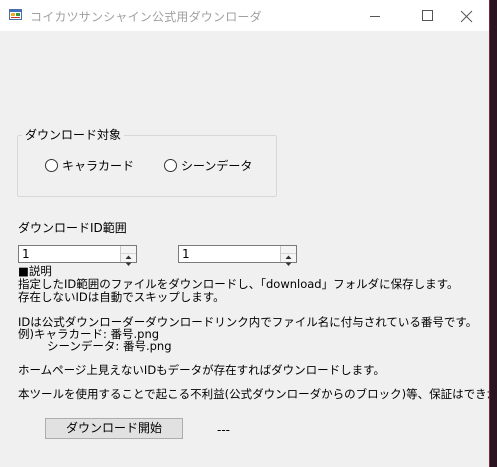  Describe the element at coordinates (217, 166) in the screenshot. I see `radio-scene-data-label: シーンデータ` at that location.